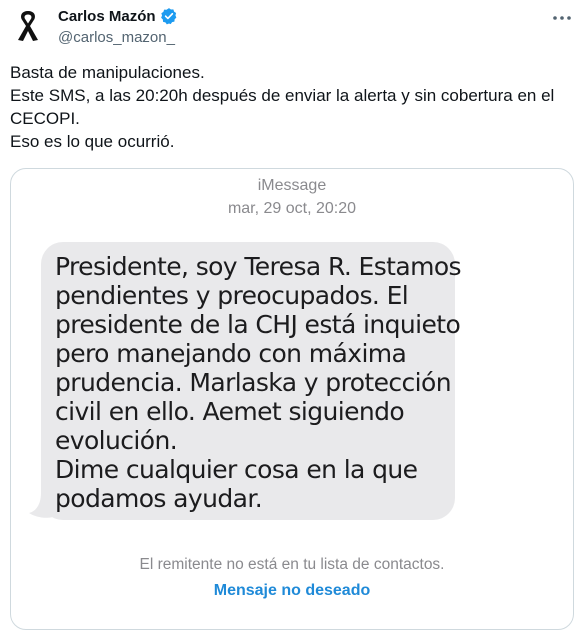 This screenshot has width=586, height=631. I want to click on black-ribbon-icon, so click(28, 26).